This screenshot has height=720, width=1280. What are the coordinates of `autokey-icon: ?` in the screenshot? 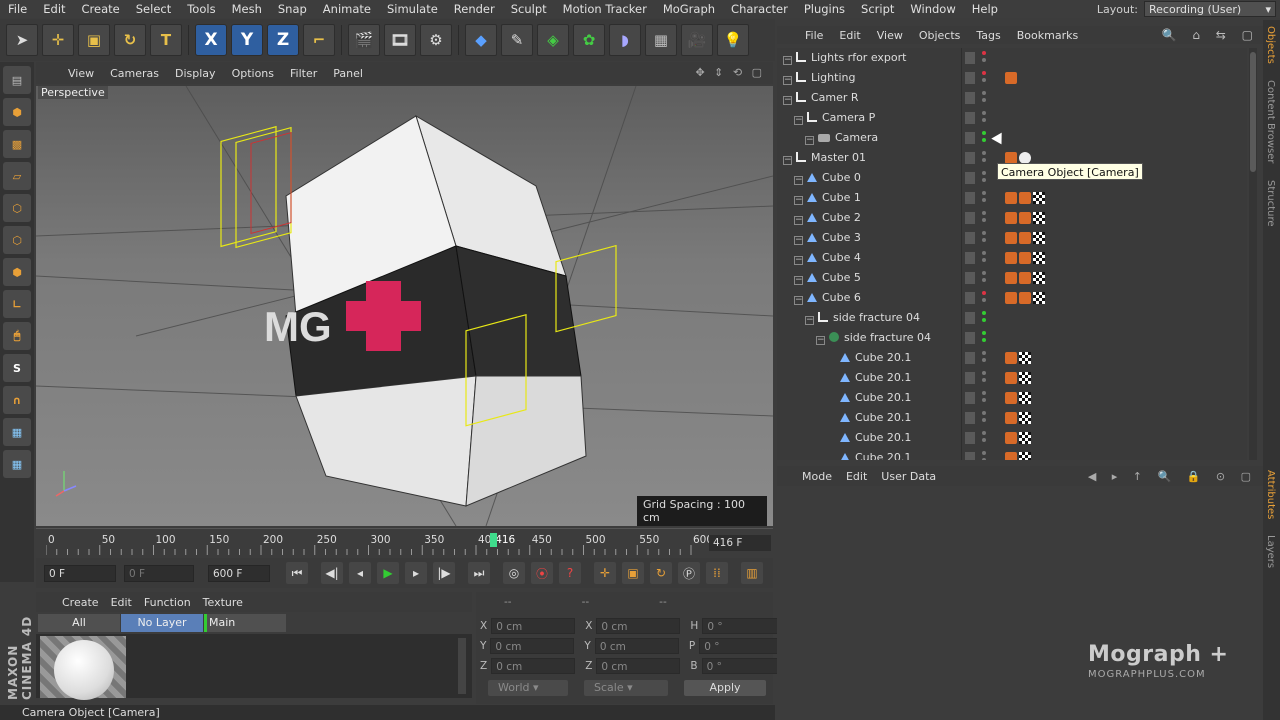 It's located at (570, 573).